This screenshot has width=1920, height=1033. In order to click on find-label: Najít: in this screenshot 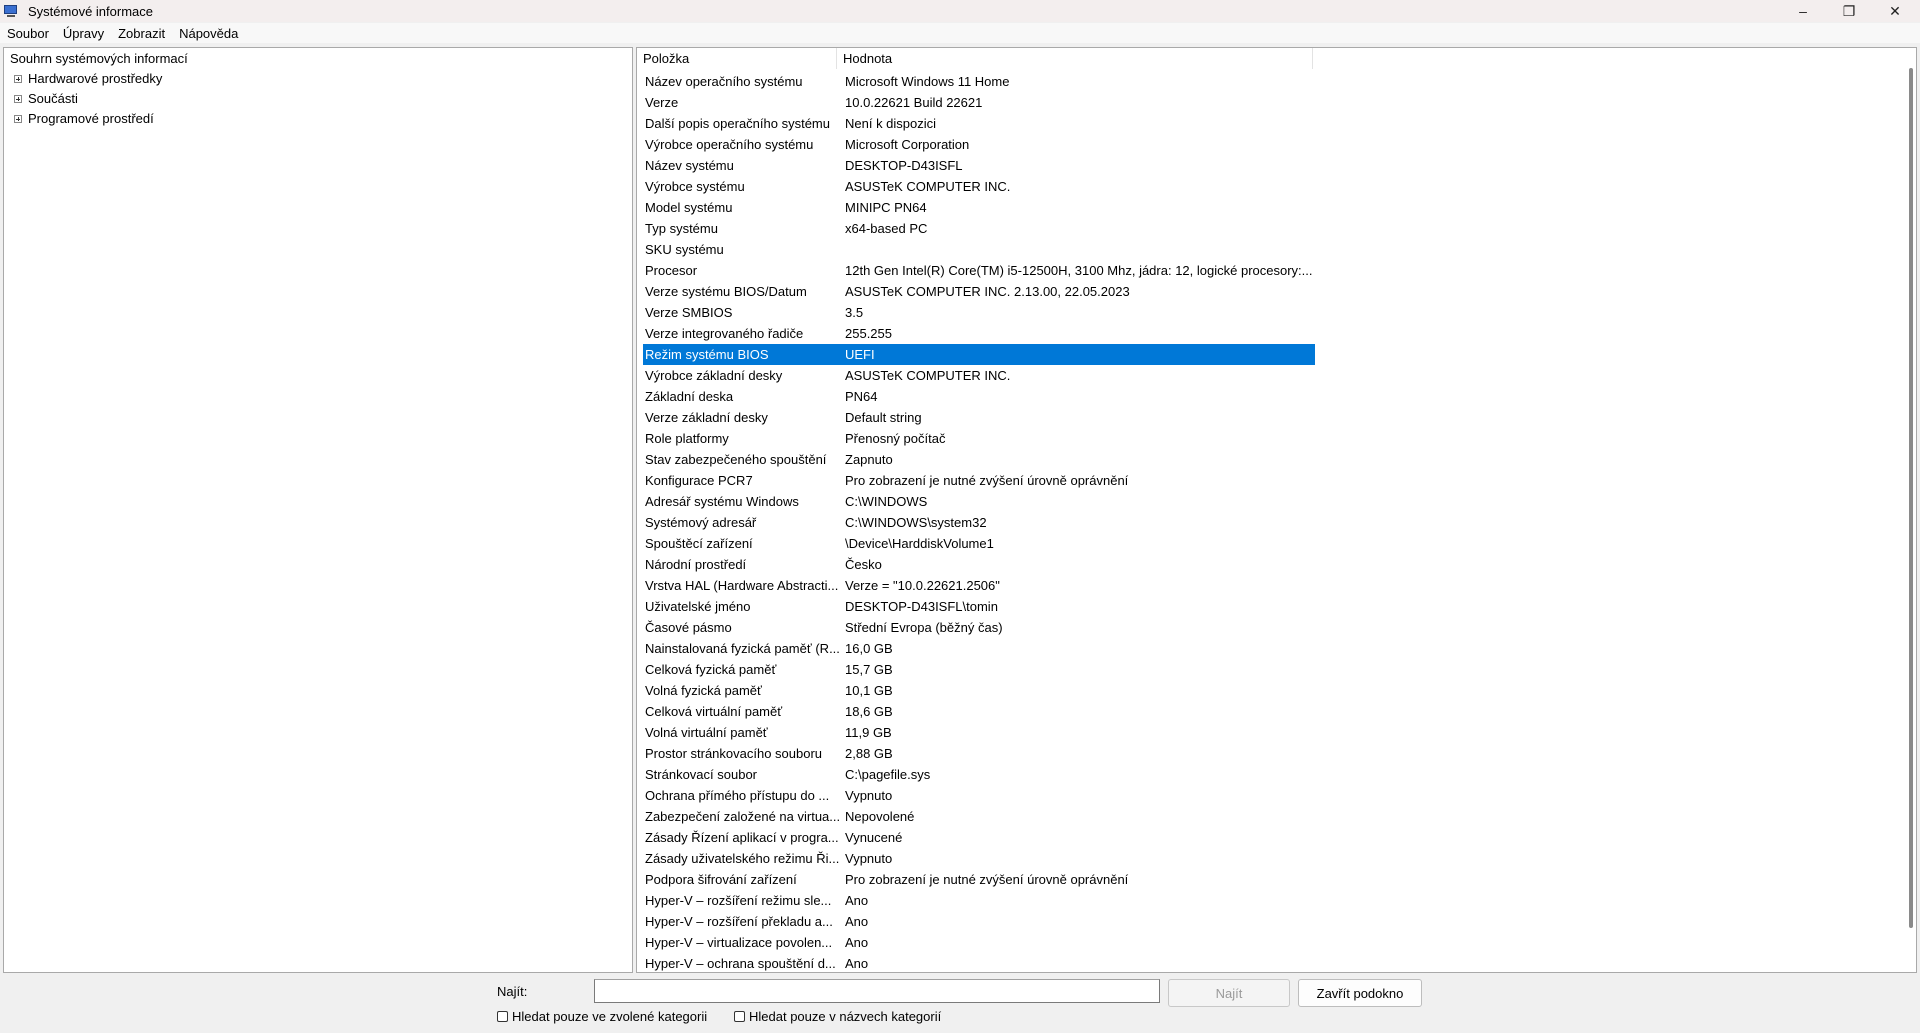, I will do `click(512, 991)`.